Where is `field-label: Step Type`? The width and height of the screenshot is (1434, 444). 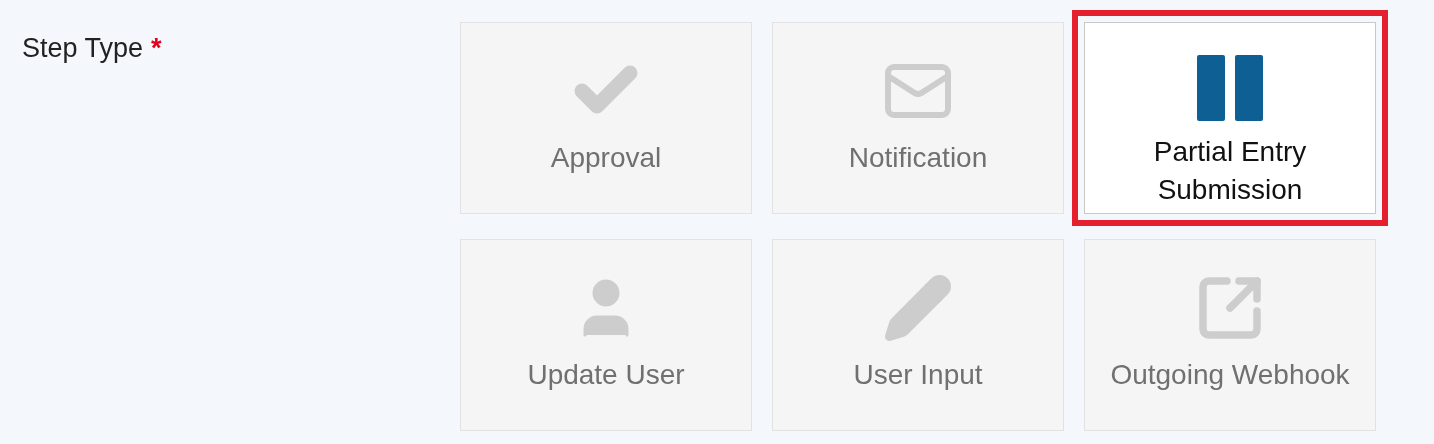 field-label: Step Type is located at coordinates (83, 48).